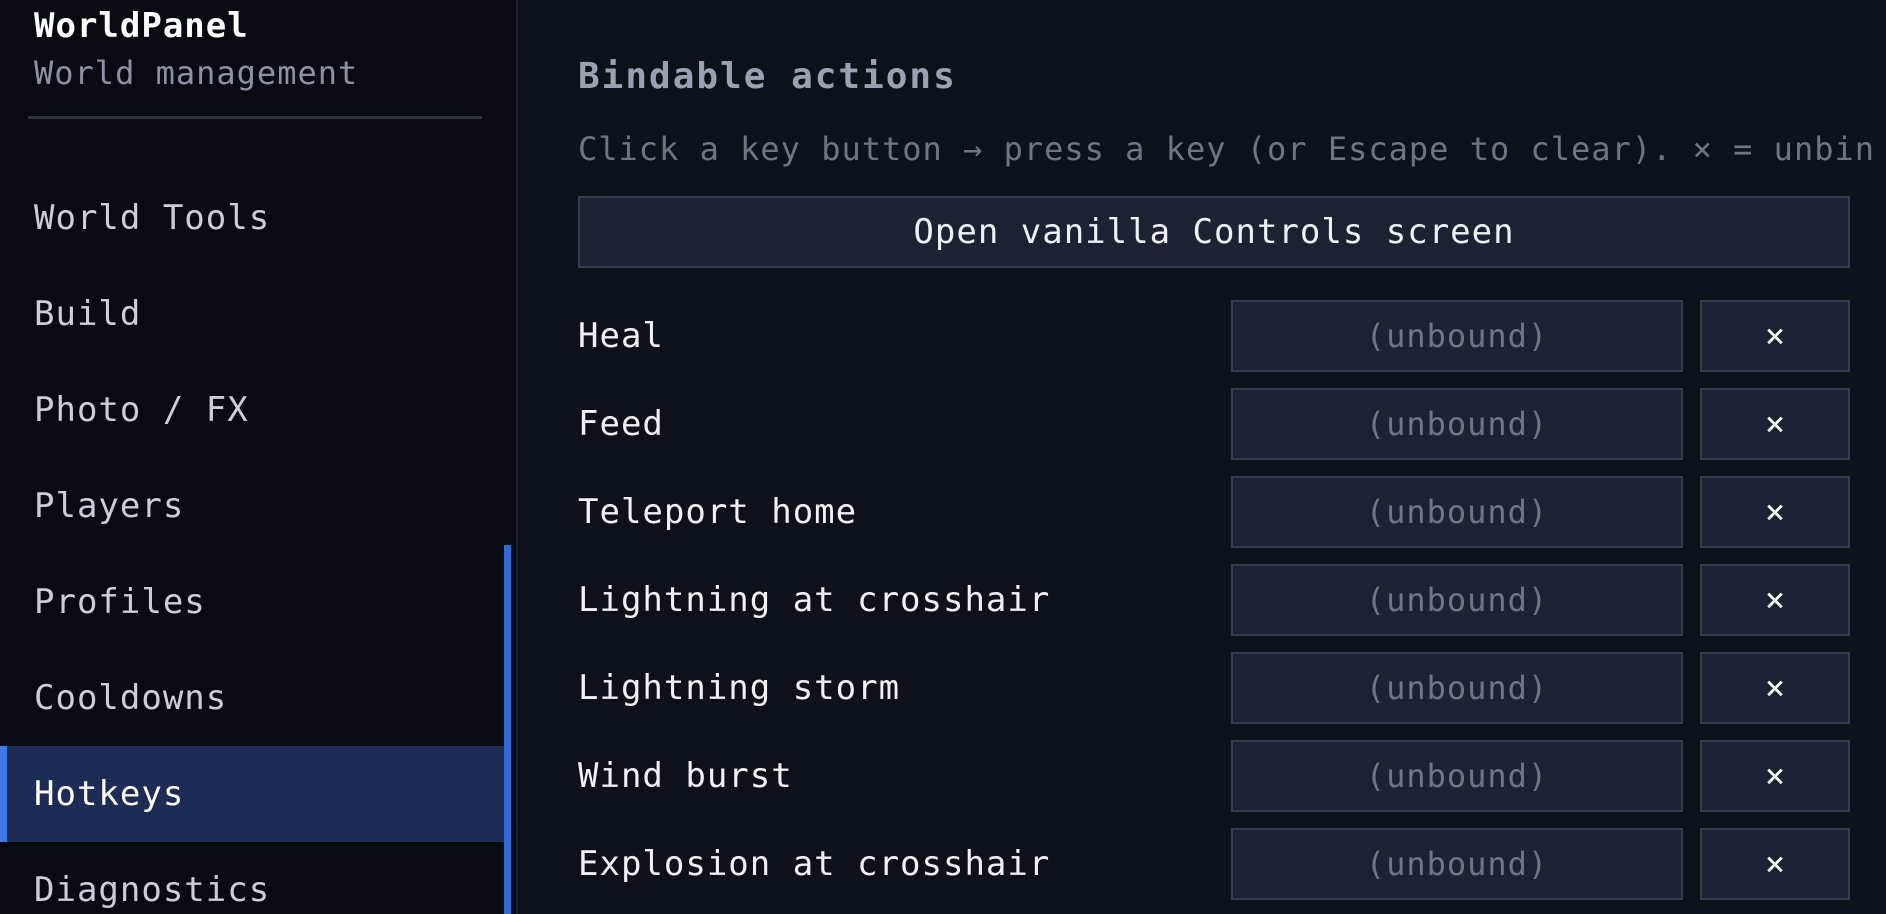  Describe the element at coordinates (255, 117) in the screenshot. I see `sidebar-divider` at that location.